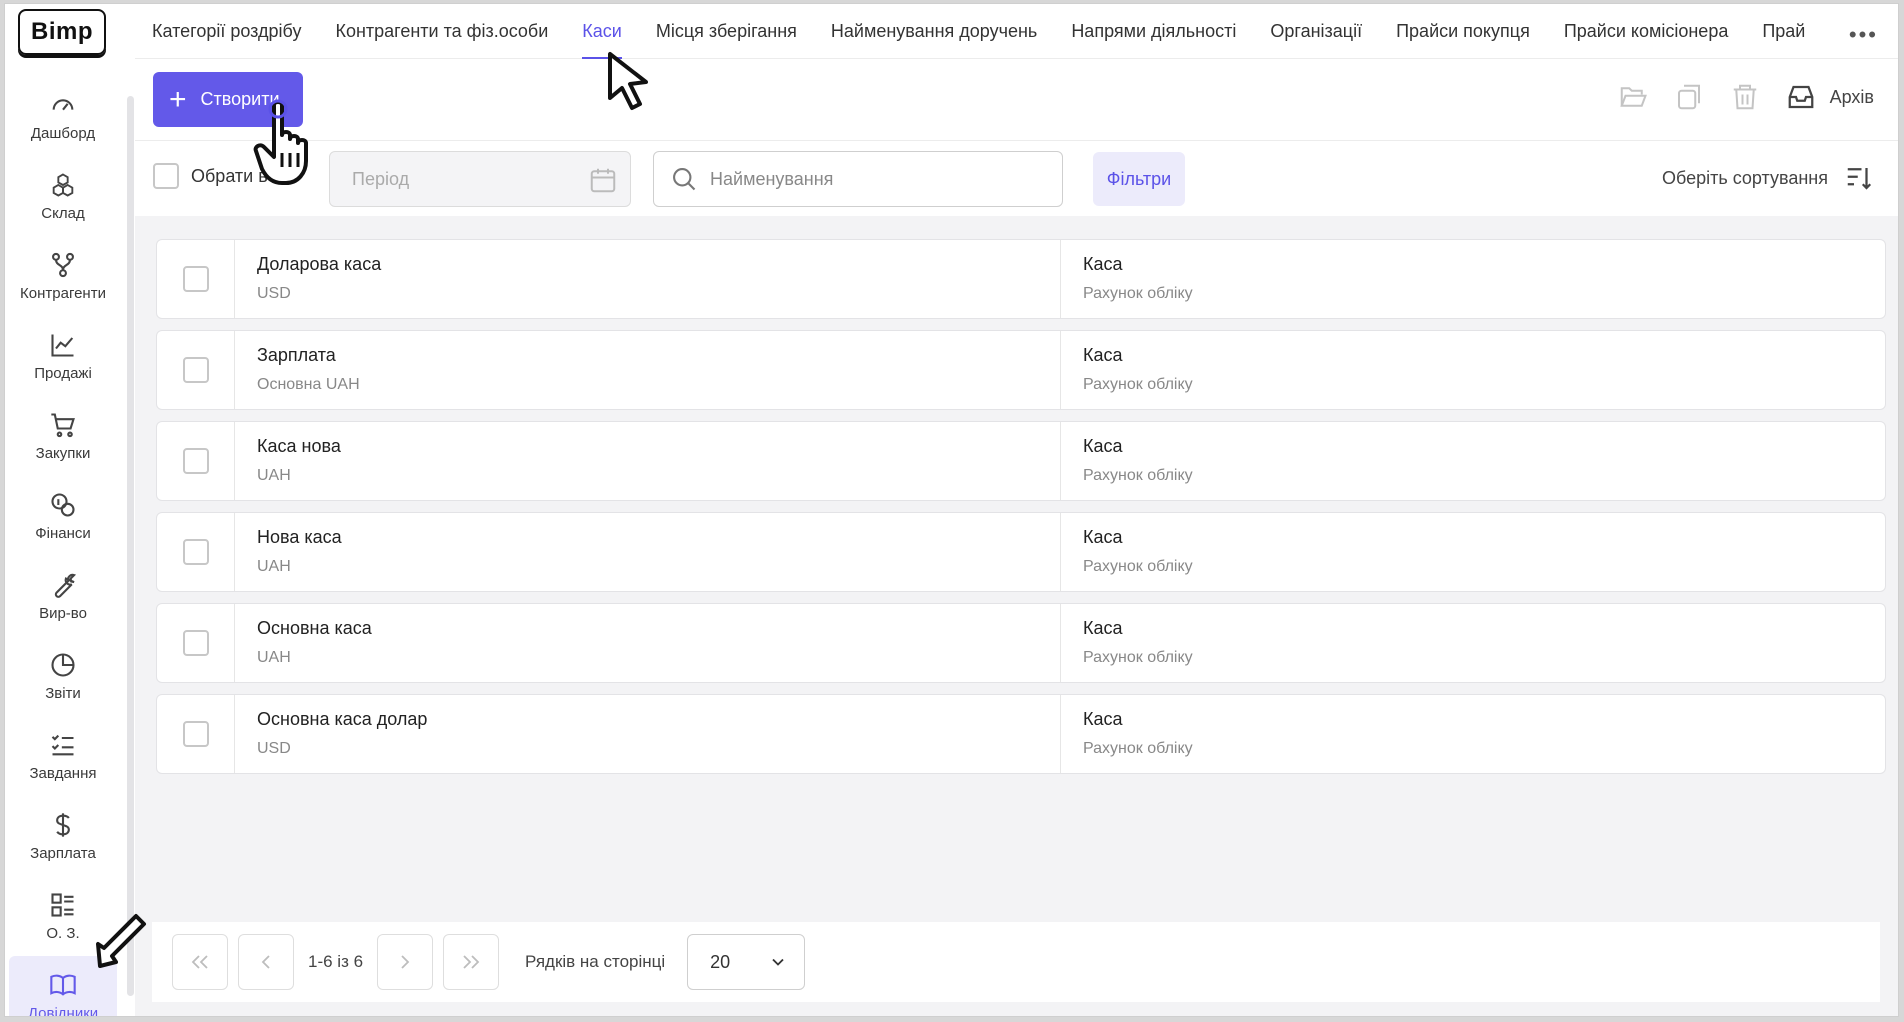 This screenshot has height=1022, width=1904. Describe the element at coordinates (63, 756) in the screenshot. I see `sidebar-item-tasks: Завдання` at that location.